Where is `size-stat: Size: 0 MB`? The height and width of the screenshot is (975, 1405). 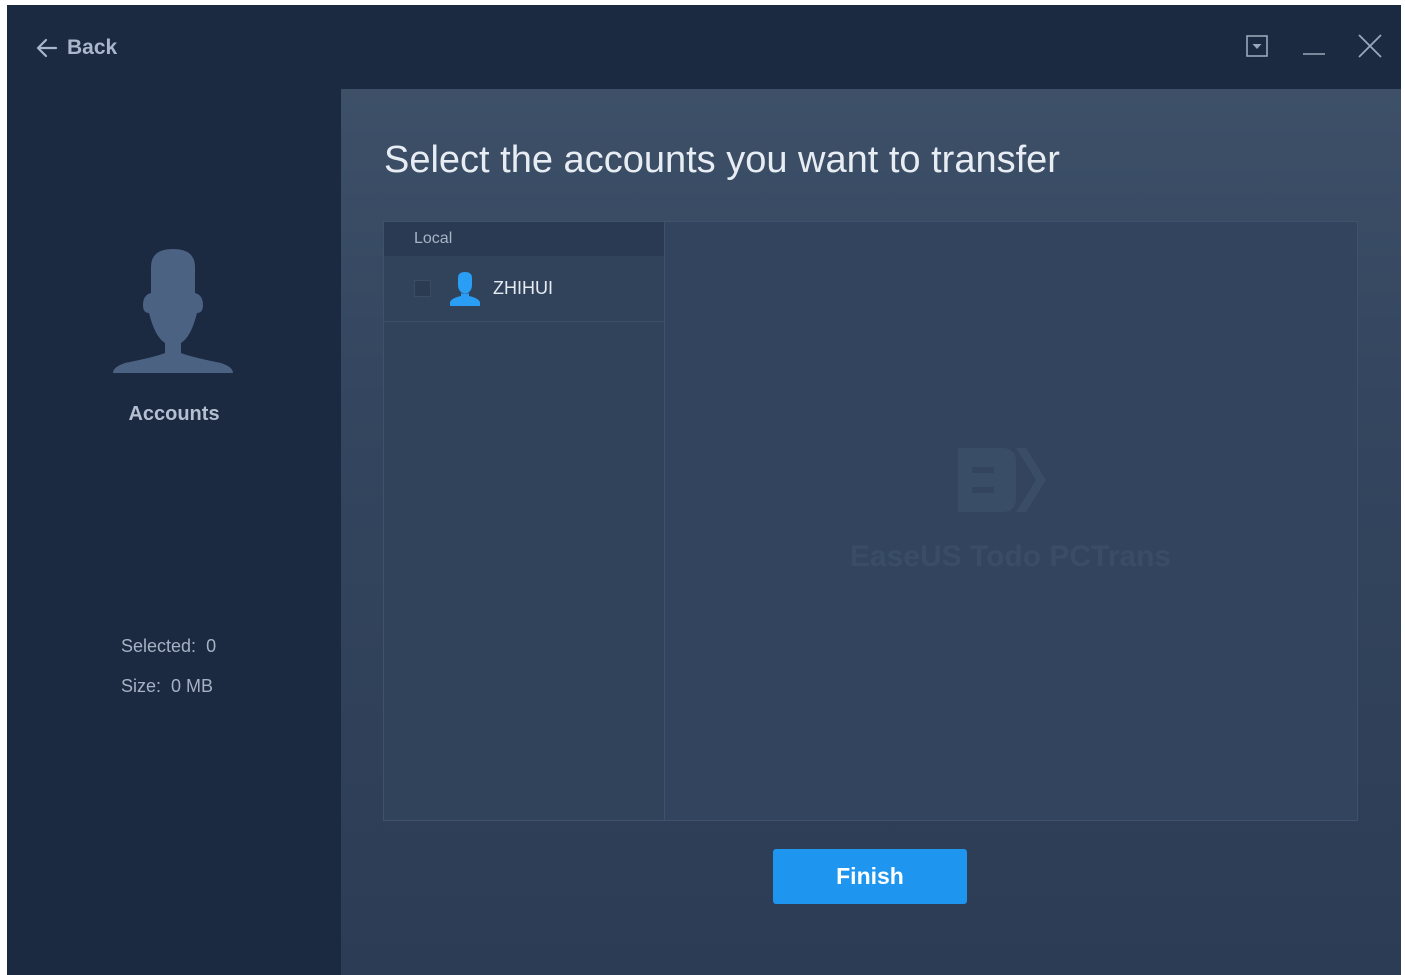
size-stat: Size: 0 MB is located at coordinates (167, 686).